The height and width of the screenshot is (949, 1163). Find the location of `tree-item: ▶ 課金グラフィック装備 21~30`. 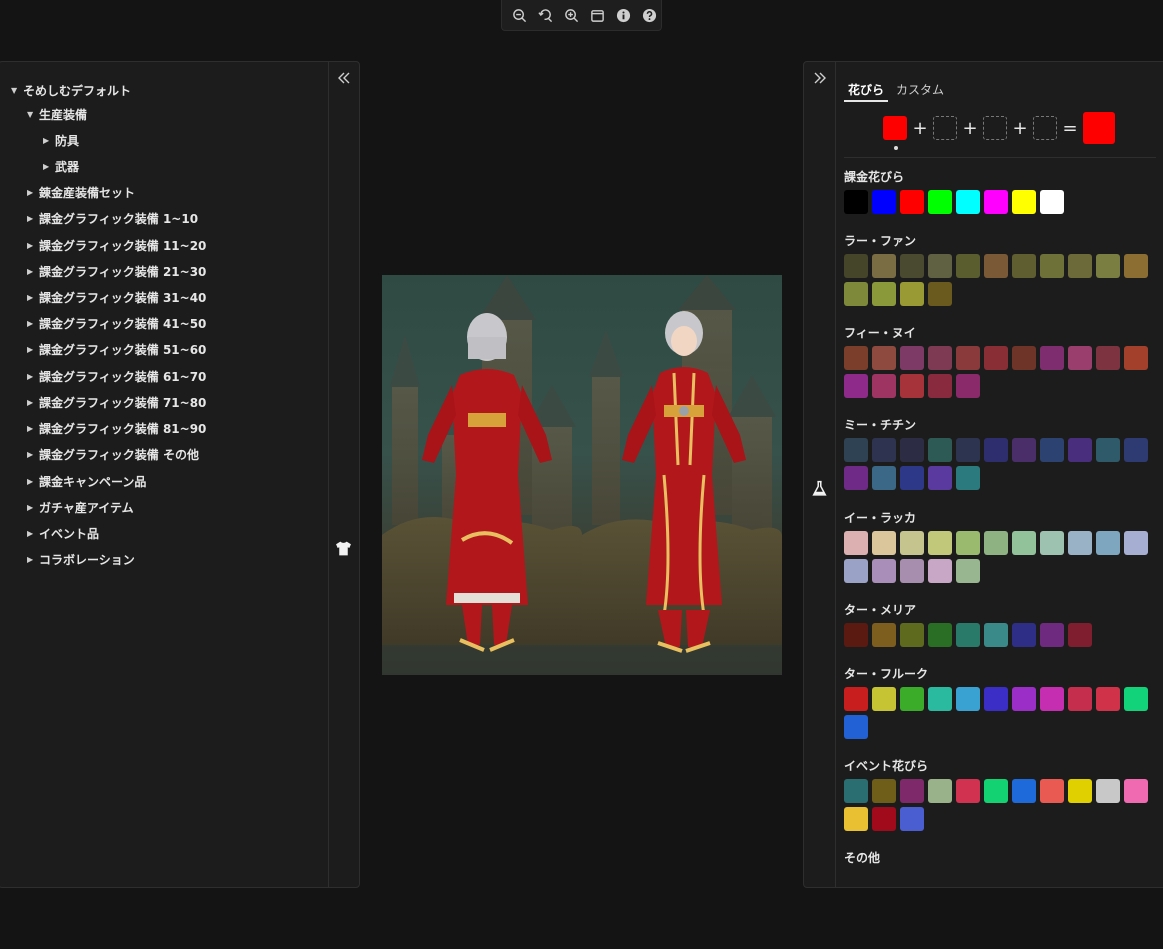

tree-item: ▶ 課金グラフィック装備 21~30 is located at coordinates (116, 271).